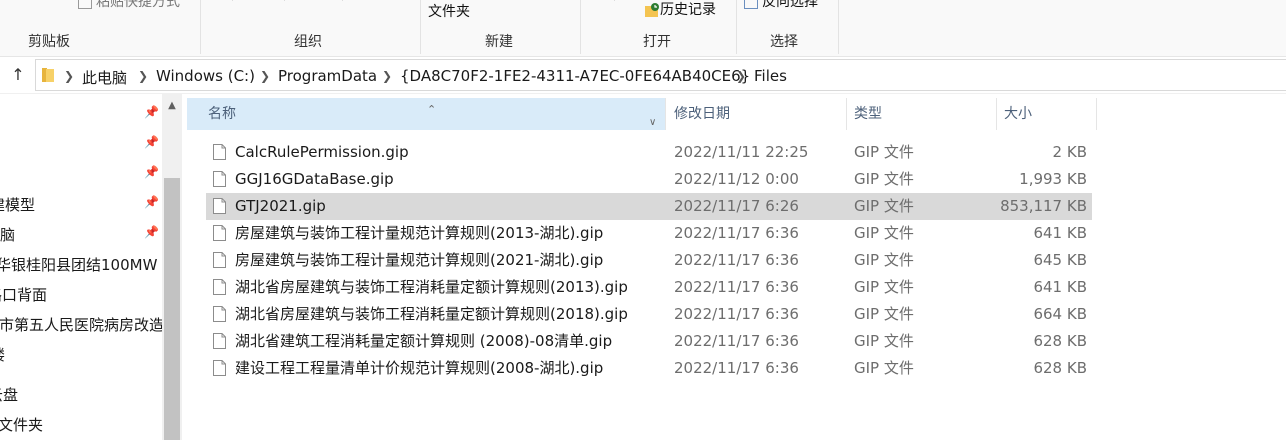 The height and width of the screenshot is (440, 1286). What do you see at coordinates (1060, 314) in the screenshot?
I see `file-size: 664 KB` at bounding box center [1060, 314].